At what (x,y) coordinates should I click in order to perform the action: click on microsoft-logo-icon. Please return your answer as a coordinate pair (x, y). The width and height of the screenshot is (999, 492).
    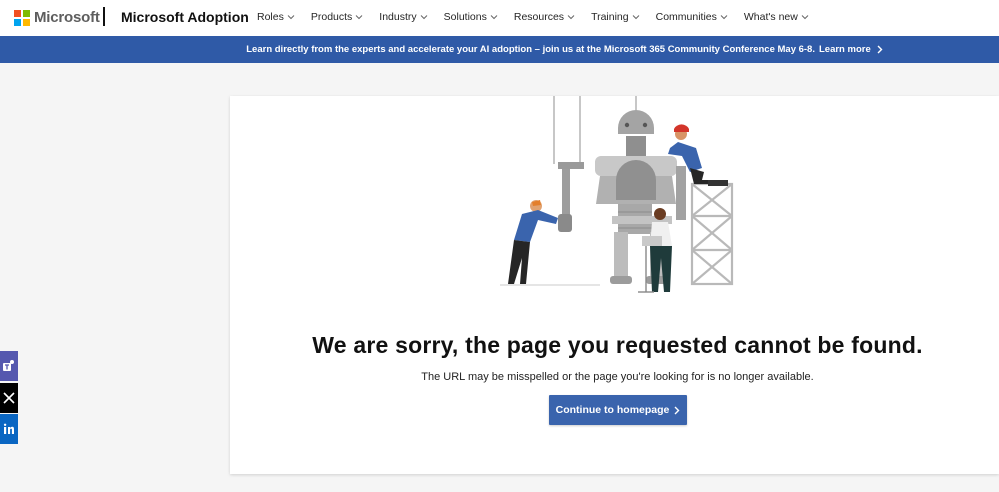
    Looking at the image, I should click on (22, 17).